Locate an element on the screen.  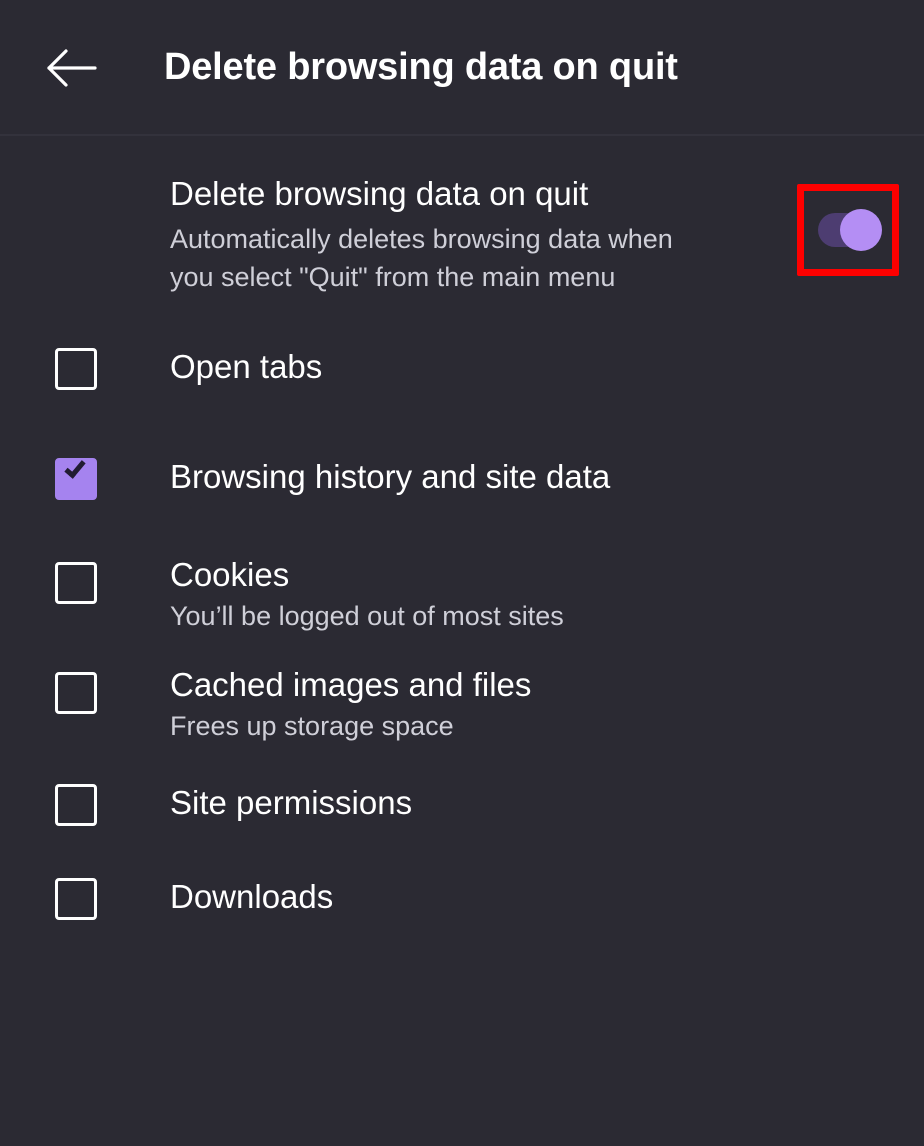
highlight-annotation-box is located at coordinates (848, 230).